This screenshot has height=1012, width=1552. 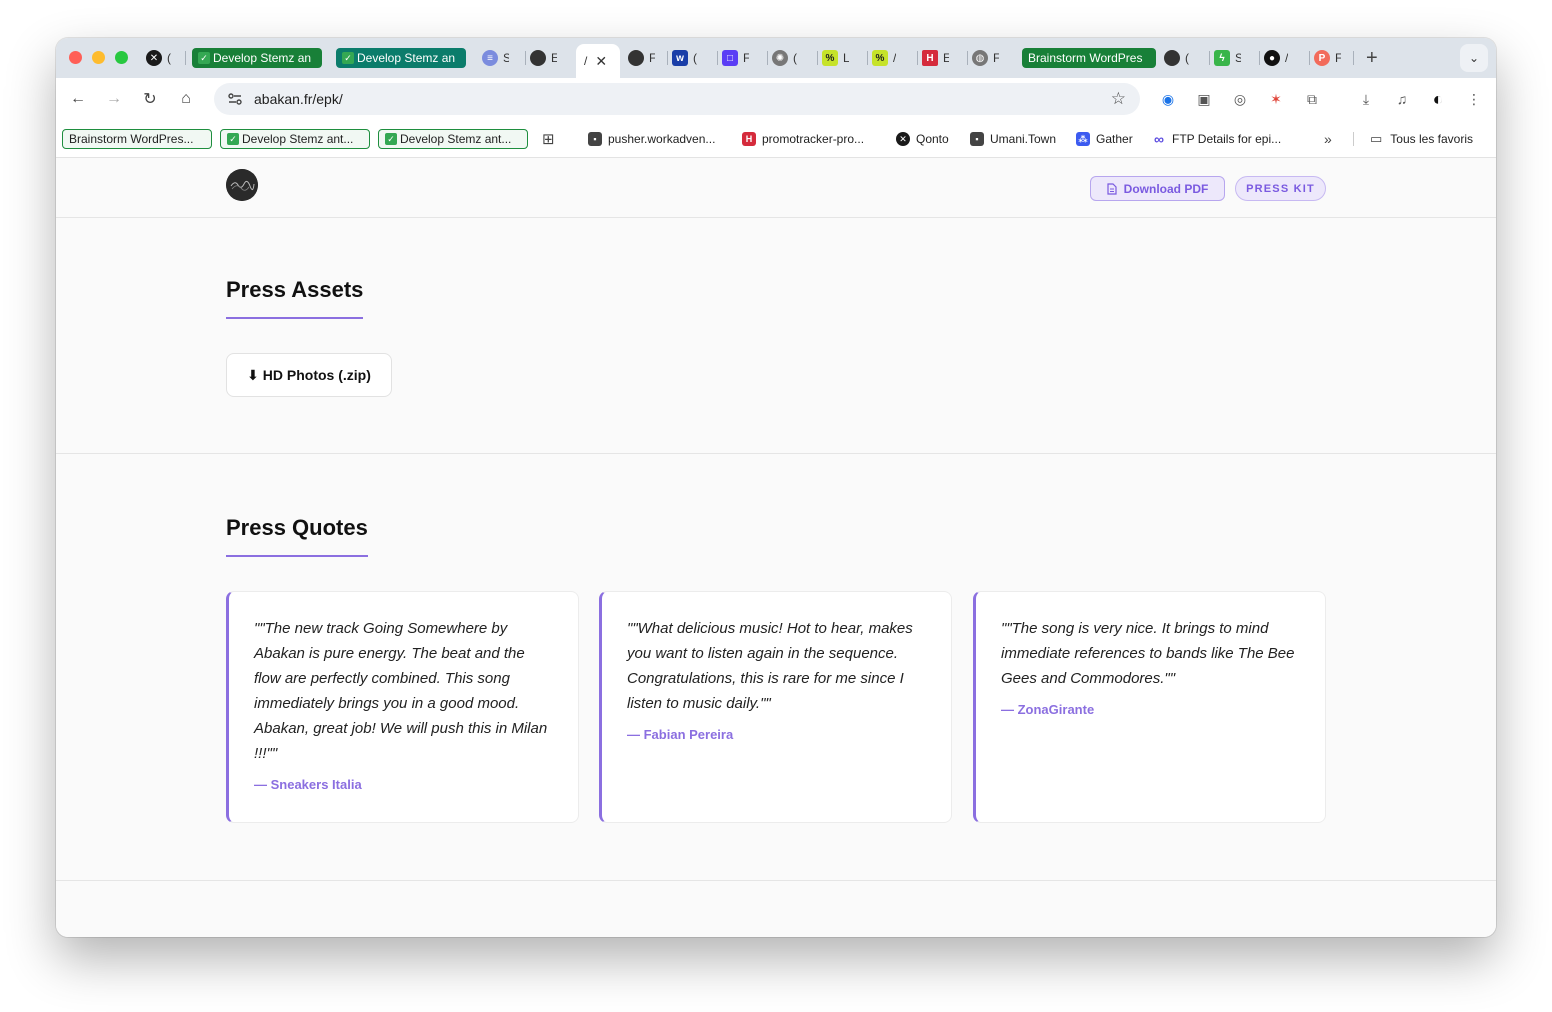 I want to click on browser-tab: (, so click(x=1185, y=58).